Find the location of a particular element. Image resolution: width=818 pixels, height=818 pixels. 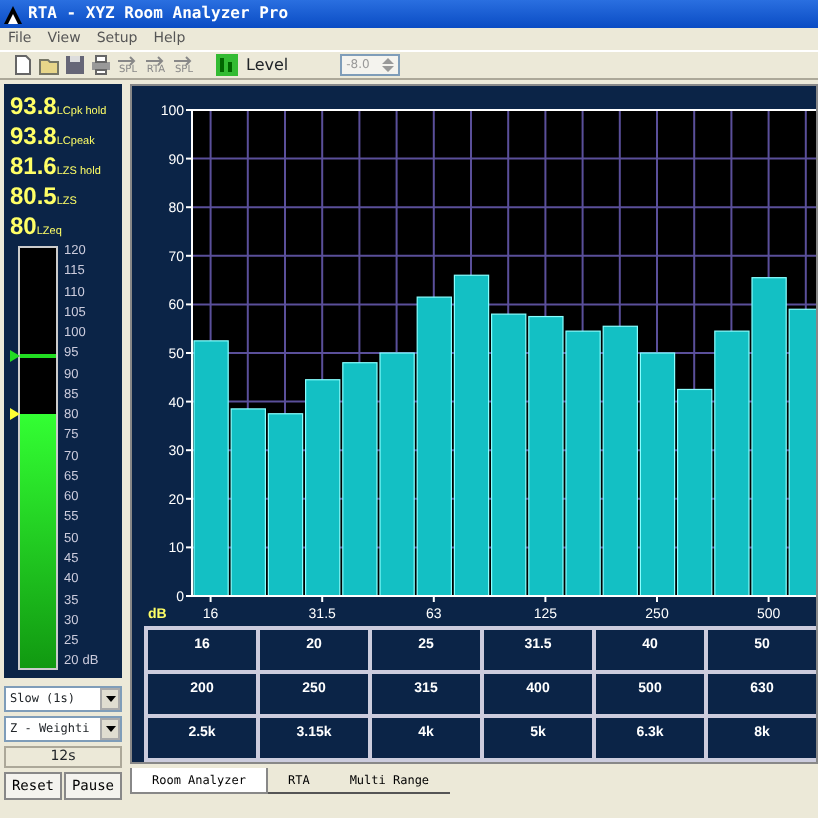

reading-value: 81.6 is located at coordinates (33, 167).